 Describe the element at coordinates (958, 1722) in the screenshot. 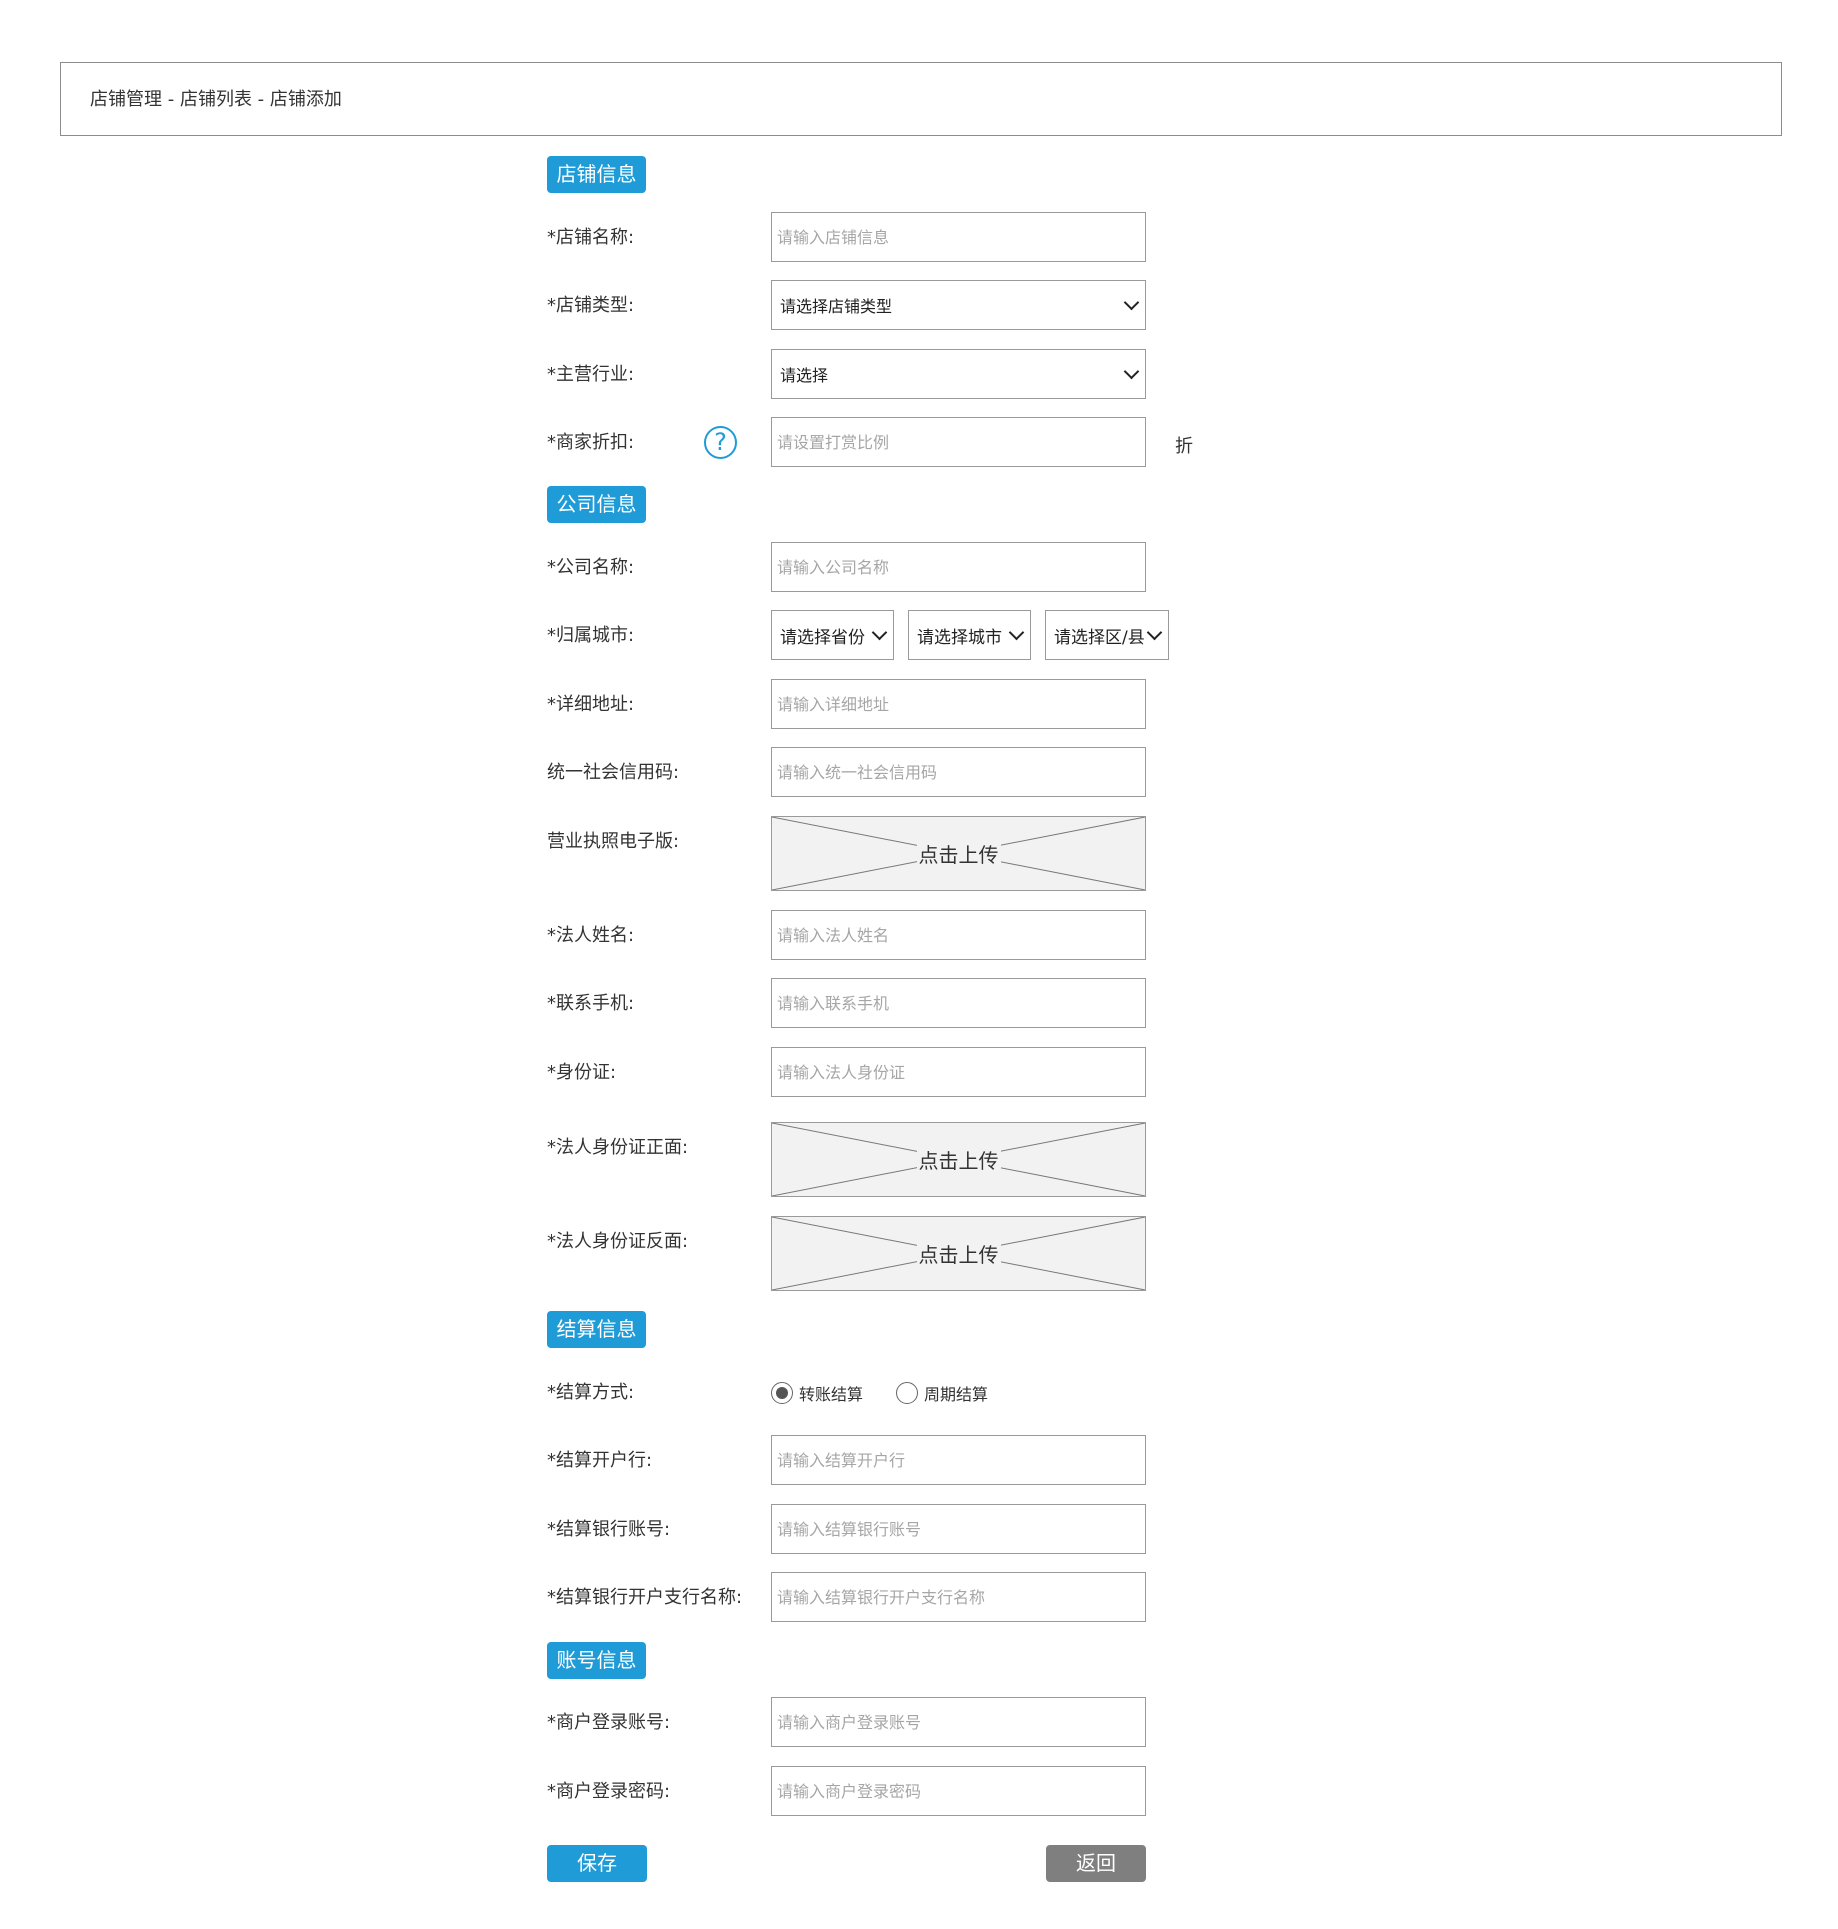

I see `login-account-input` at that location.